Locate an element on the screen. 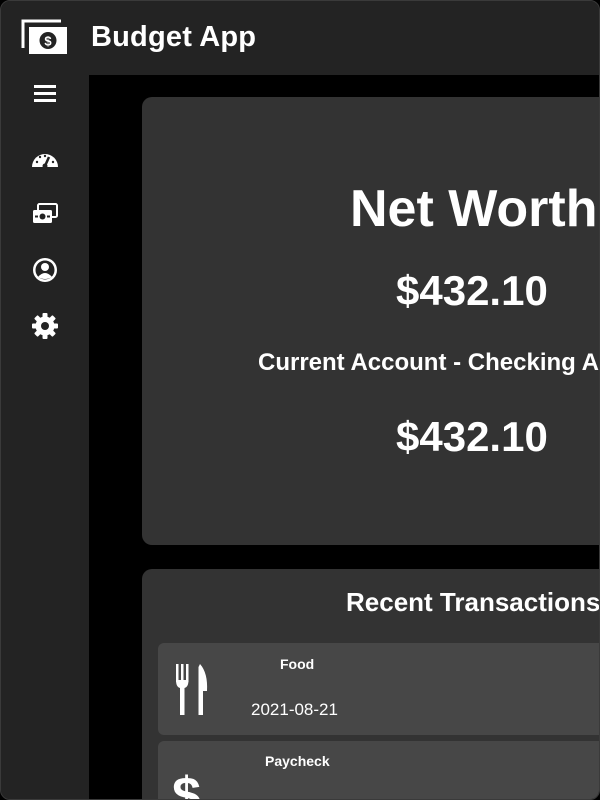 The height and width of the screenshot is (800, 600). hamburger-menu-icon is located at coordinates (45, 94).